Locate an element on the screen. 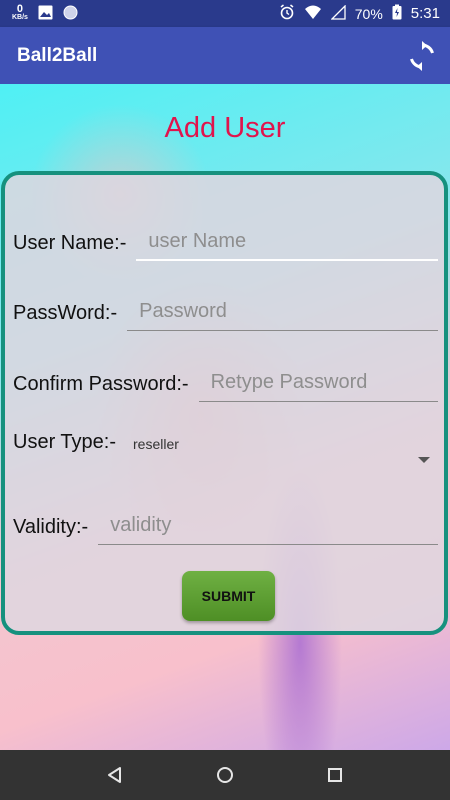 The height and width of the screenshot is (800, 450). alarm-icon is located at coordinates (287, 13).